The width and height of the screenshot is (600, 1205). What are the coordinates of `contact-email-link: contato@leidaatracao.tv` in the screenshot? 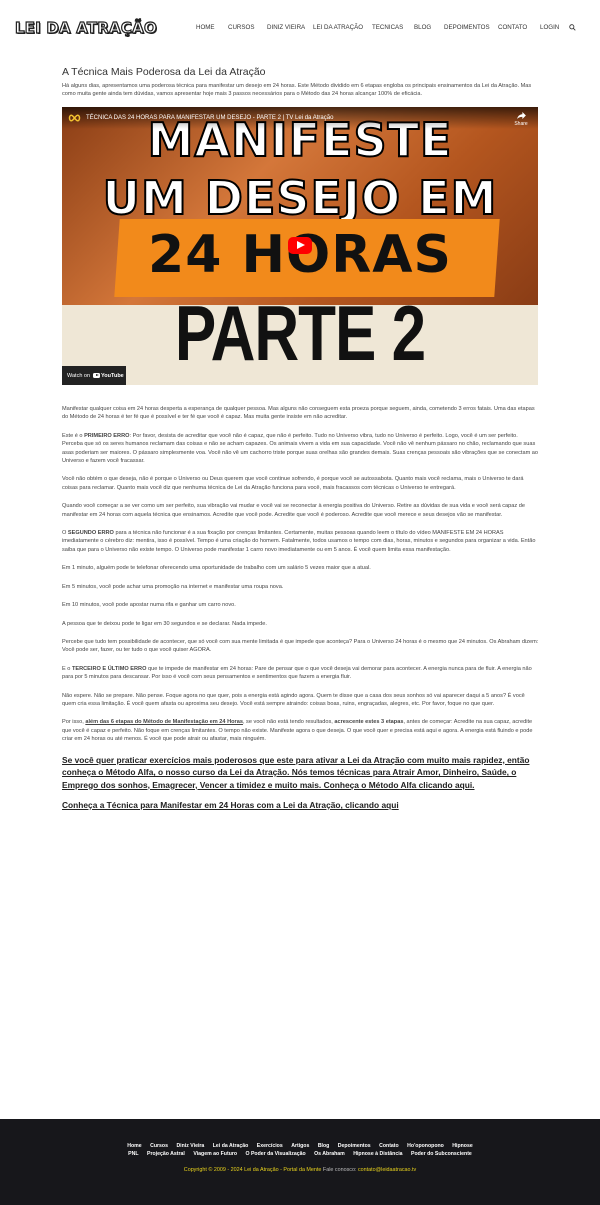 It's located at (387, 1170).